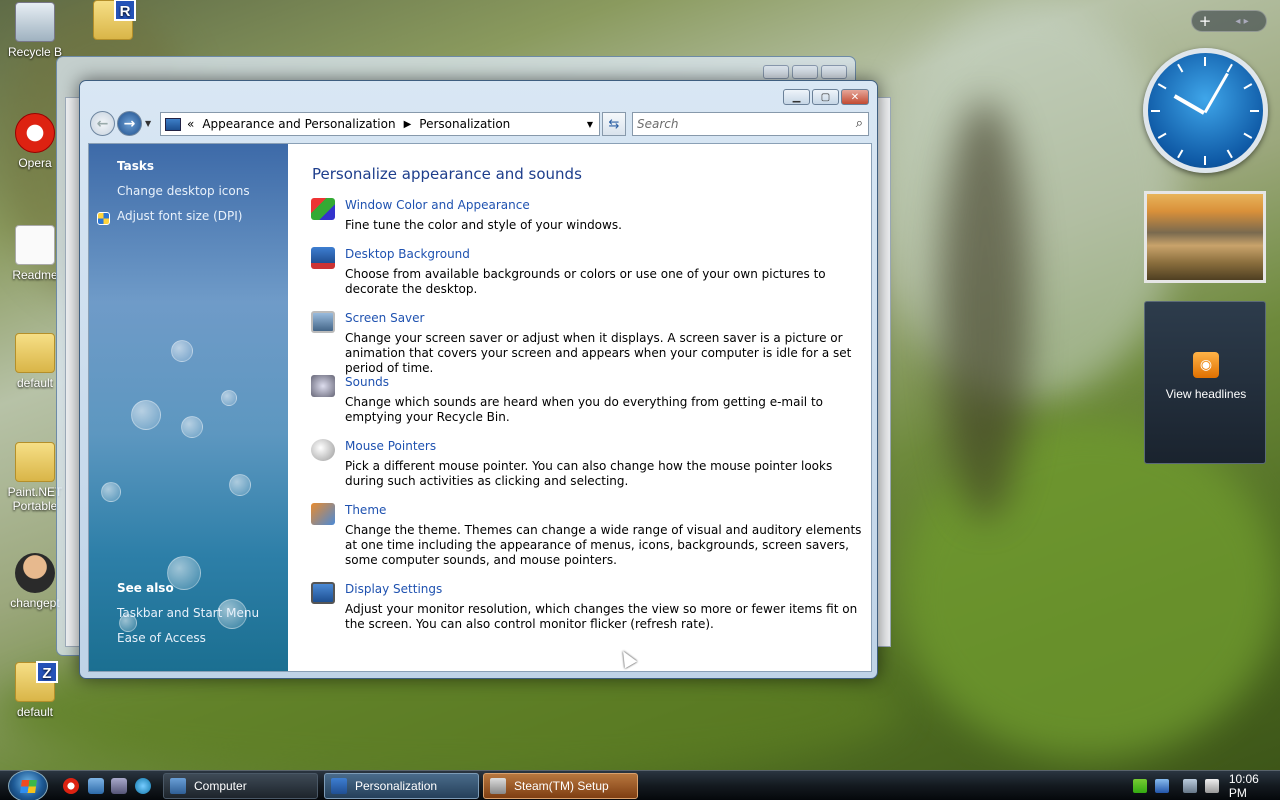 The width and height of the screenshot is (1280, 800). What do you see at coordinates (240, 786) in the screenshot?
I see `taskbar-button-computer: Computer` at bounding box center [240, 786].